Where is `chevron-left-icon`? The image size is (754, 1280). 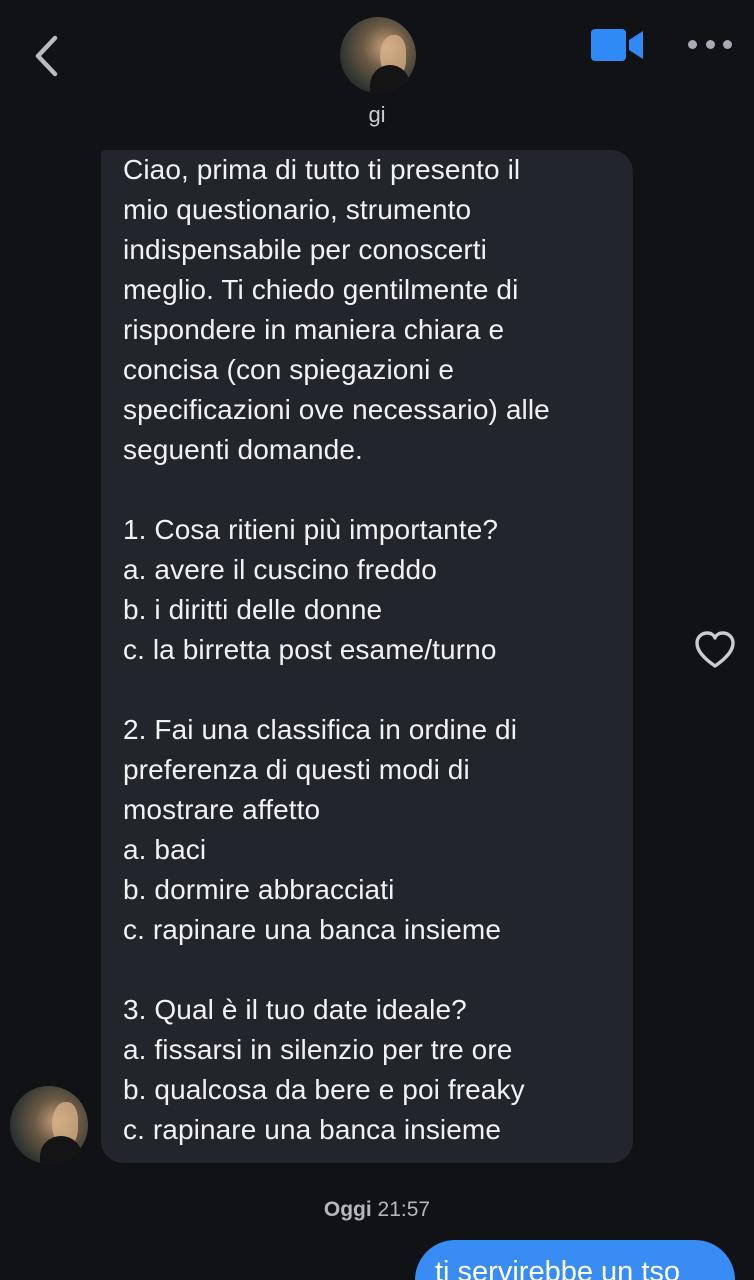 chevron-left-icon is located at coordinates (46, 56).